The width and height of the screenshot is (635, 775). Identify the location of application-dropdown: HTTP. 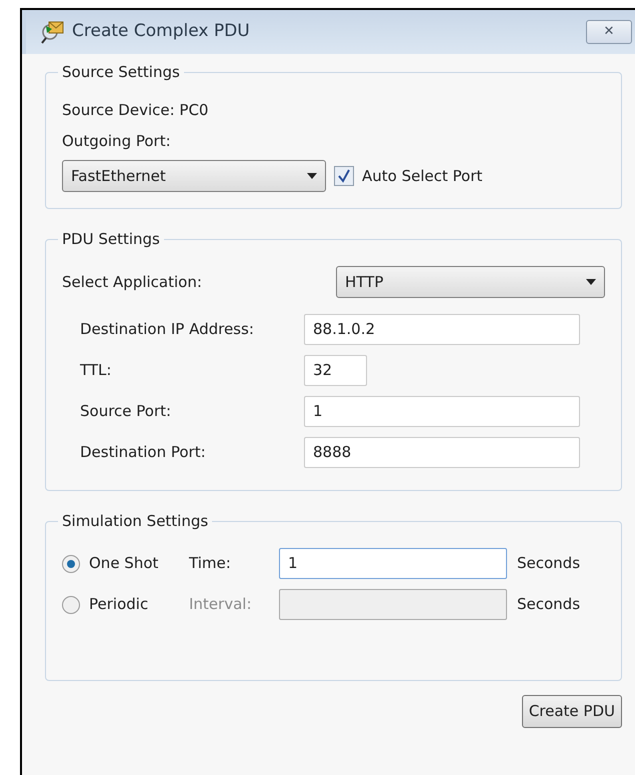
(470, 282).